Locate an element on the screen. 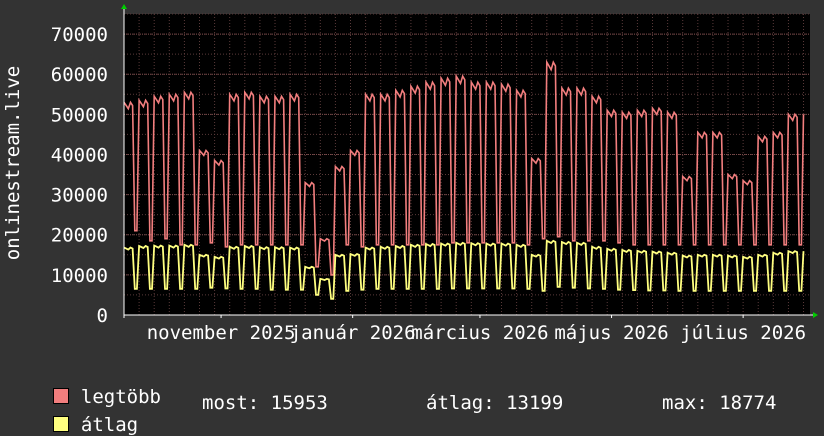 The image size is (824, 436). y-axis-arrow is located at coordinates (124, 6).